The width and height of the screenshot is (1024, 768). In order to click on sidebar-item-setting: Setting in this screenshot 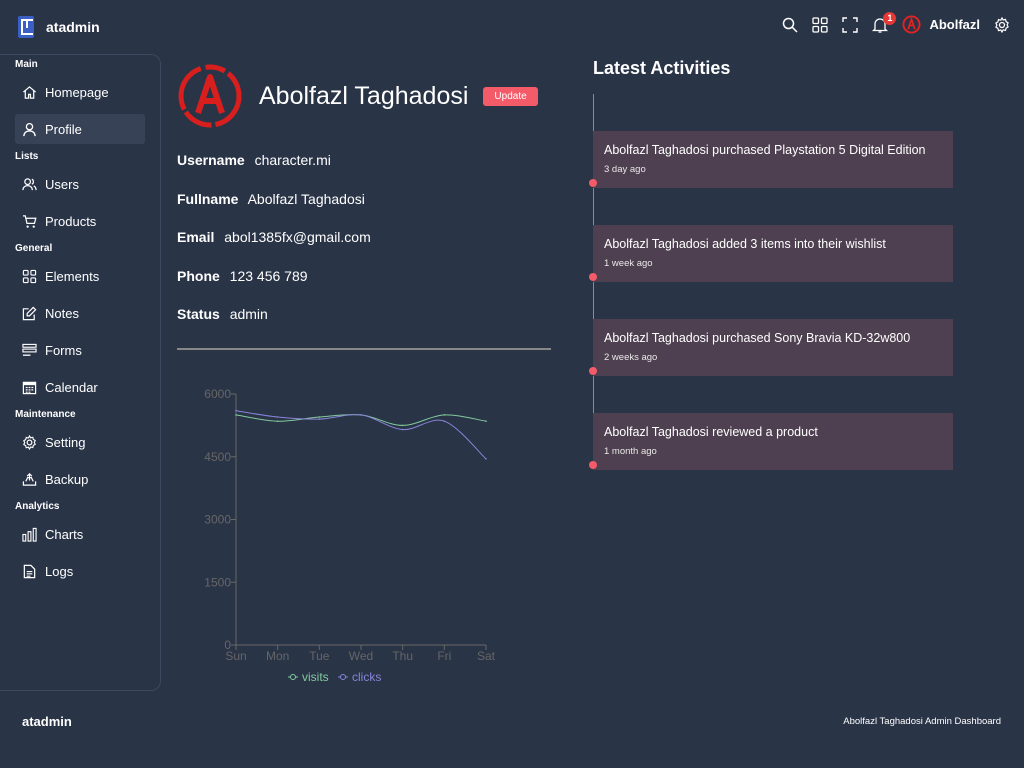, I will do `click(80, 442)`.